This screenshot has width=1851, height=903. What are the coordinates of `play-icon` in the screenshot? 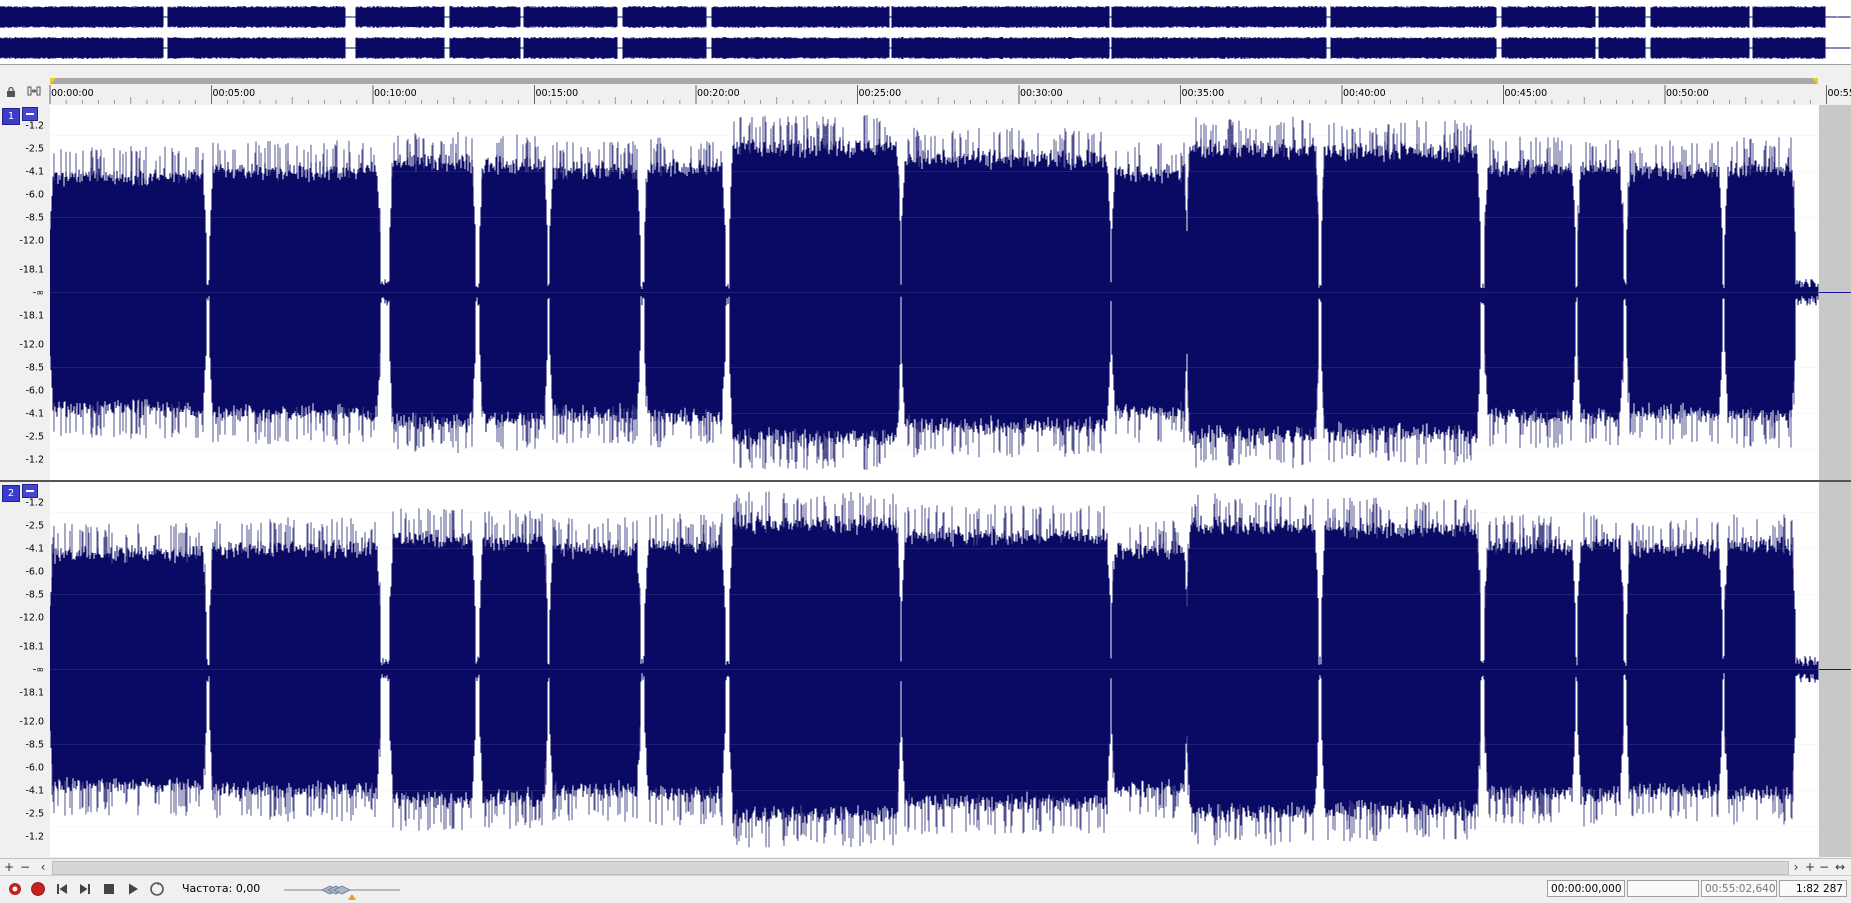 It's located at (133, 889).